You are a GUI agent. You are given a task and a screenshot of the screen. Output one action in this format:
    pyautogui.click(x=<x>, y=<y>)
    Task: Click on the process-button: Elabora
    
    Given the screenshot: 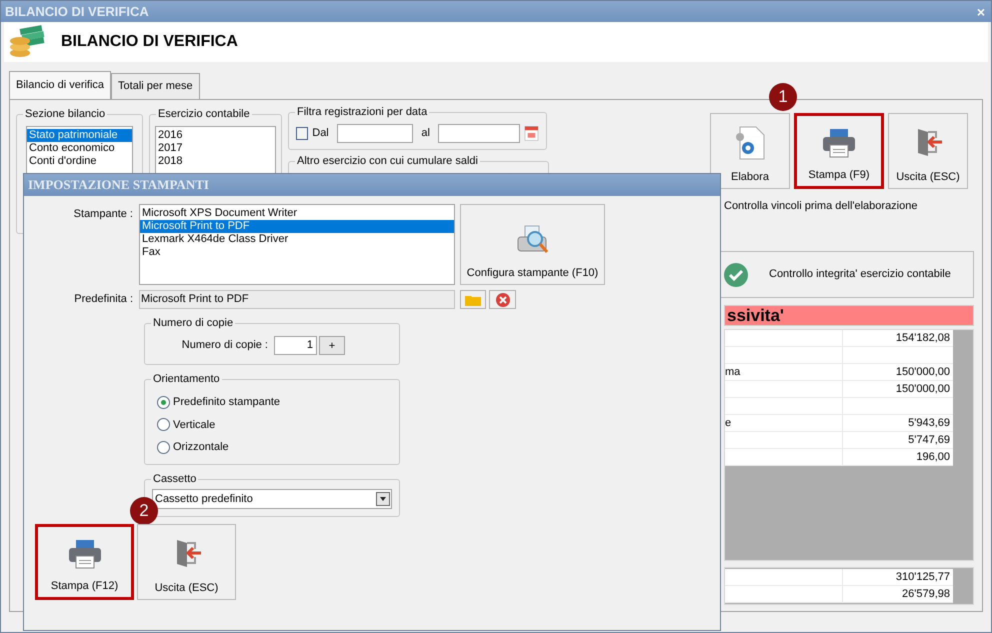 What is the action you would take?
    pyautogui.click(x=750, y=151)
    